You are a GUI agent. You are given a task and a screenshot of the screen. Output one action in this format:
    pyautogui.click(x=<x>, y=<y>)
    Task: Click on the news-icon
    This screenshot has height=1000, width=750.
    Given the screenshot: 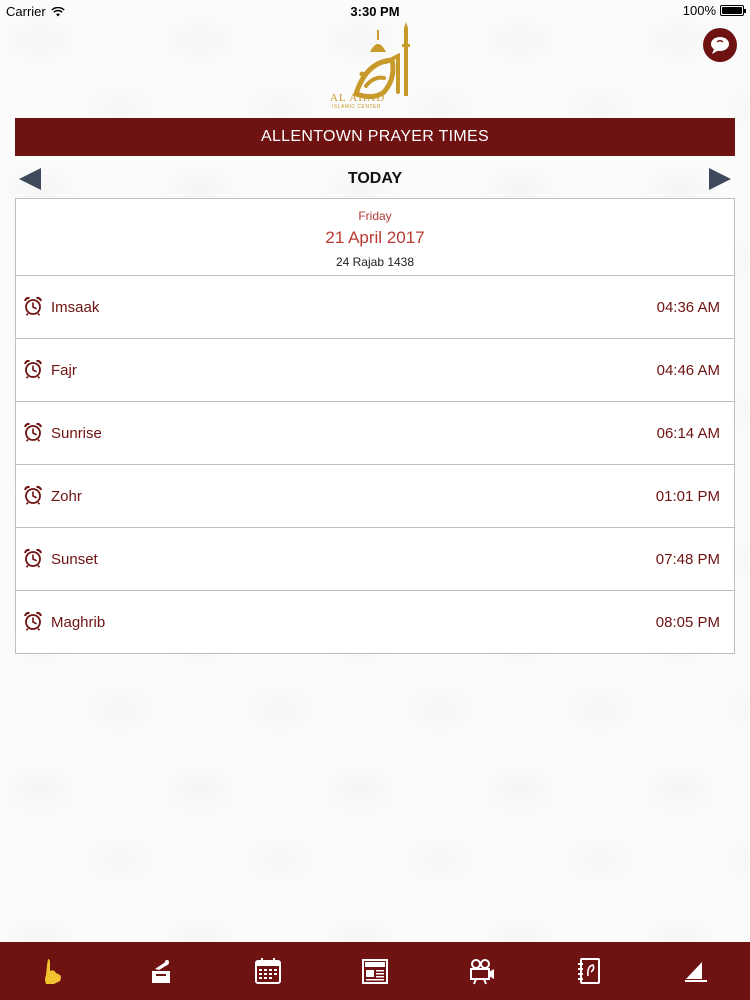 What is the action you would take?
    pyautogui.click(x=375, y=971)
    